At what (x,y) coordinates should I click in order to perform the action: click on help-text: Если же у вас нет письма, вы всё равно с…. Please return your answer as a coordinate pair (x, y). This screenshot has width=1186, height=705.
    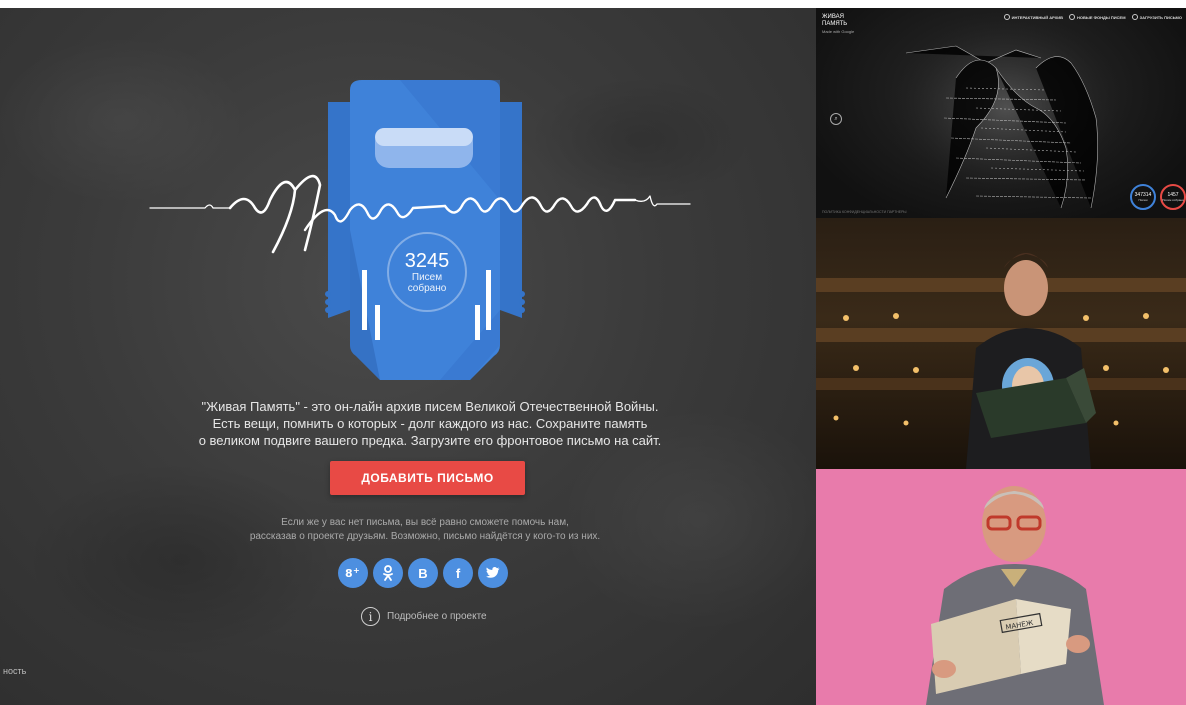
    Looking at the image, I should click on (425, 530).